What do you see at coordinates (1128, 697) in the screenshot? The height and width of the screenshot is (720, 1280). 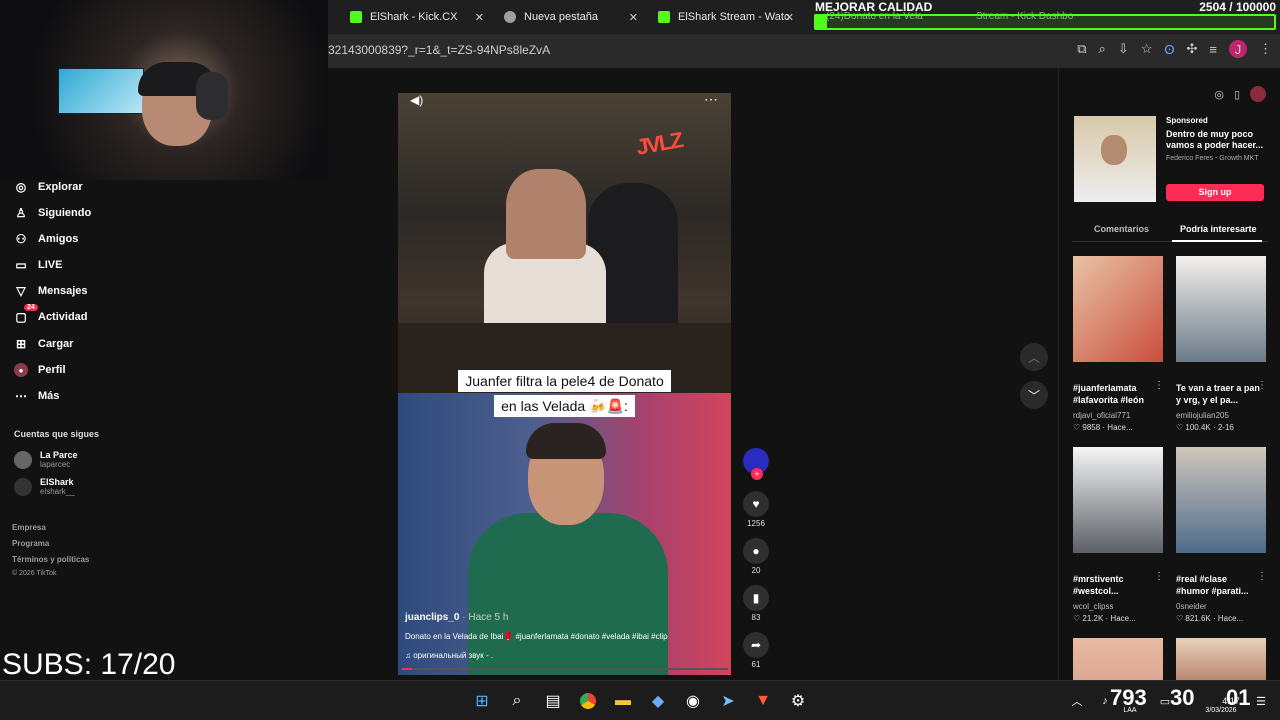 I see `overlay-number: 793` at bounding box center [1128, 697].